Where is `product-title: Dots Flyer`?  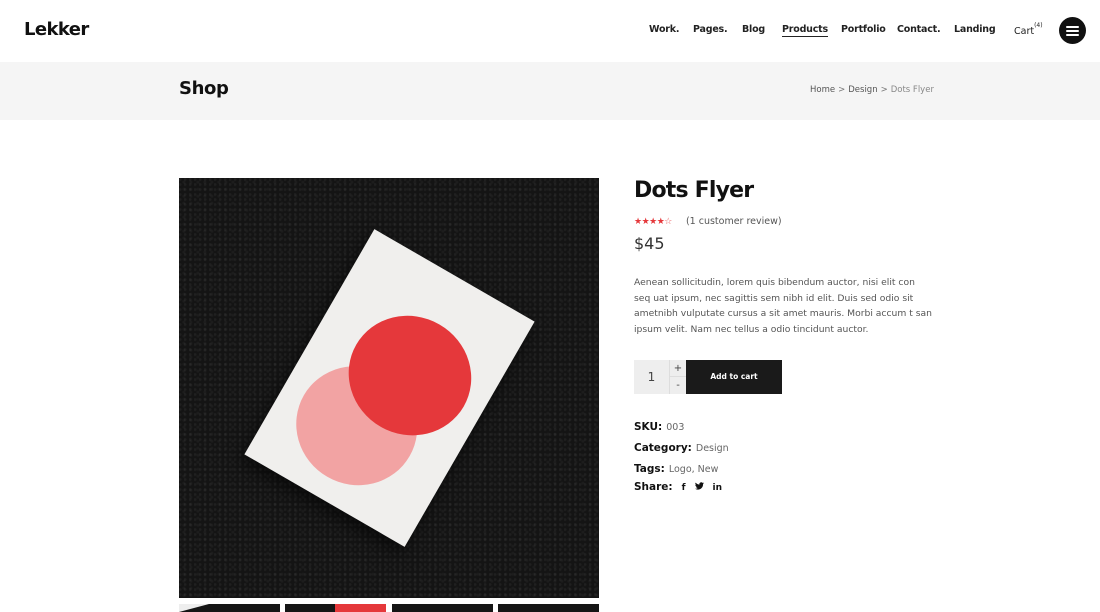 product-title: Dots Flyer is located at coordinates (694, 190).